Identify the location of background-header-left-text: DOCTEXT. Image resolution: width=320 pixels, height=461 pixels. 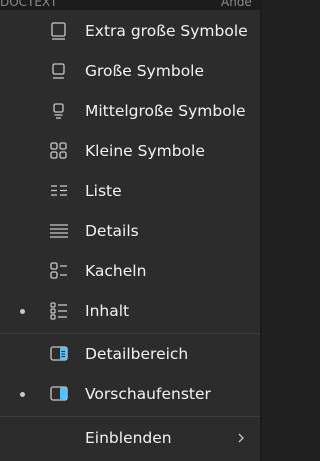
(29, 4).